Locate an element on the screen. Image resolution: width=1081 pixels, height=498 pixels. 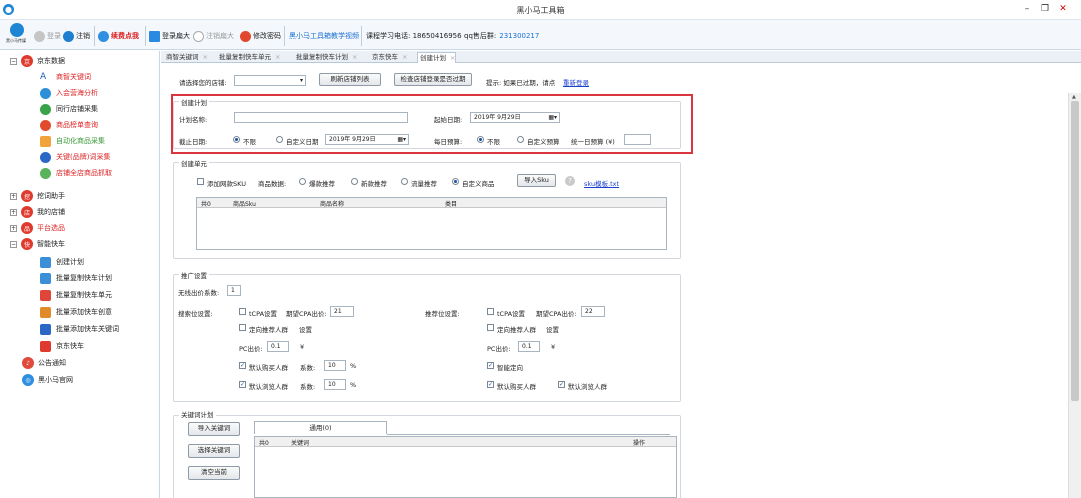
keyword-icon is located at coordinates (45, 329).